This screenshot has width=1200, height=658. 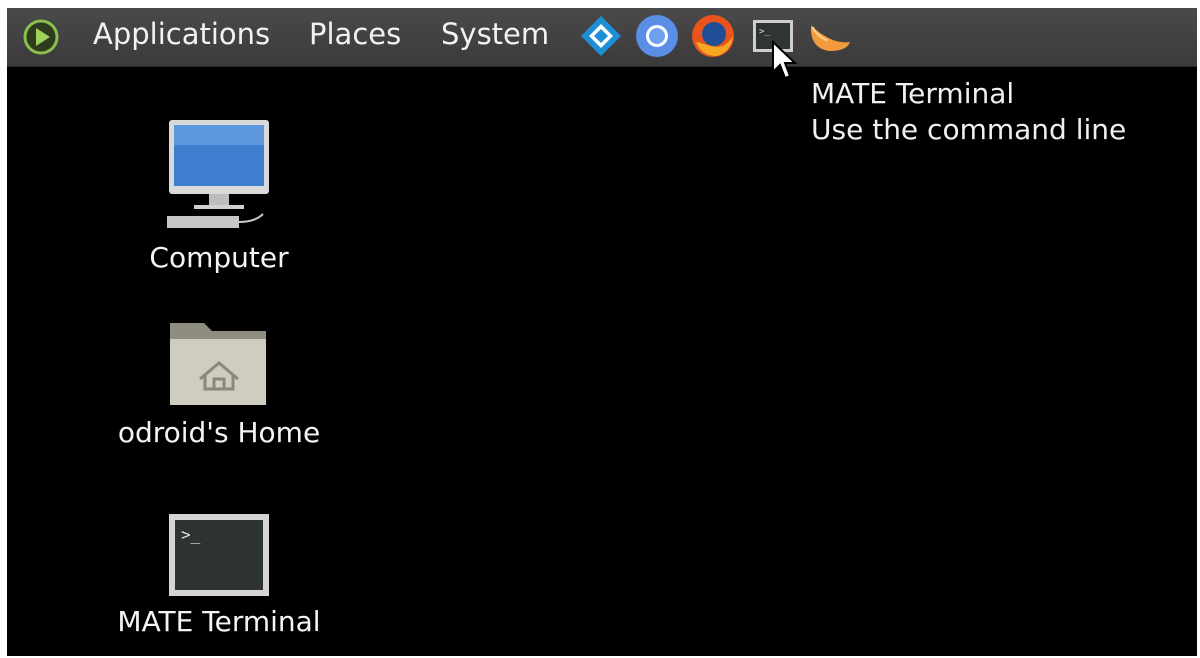 I want to click on tooltip-title: MATE Terminal, so click(x=913, y=93).